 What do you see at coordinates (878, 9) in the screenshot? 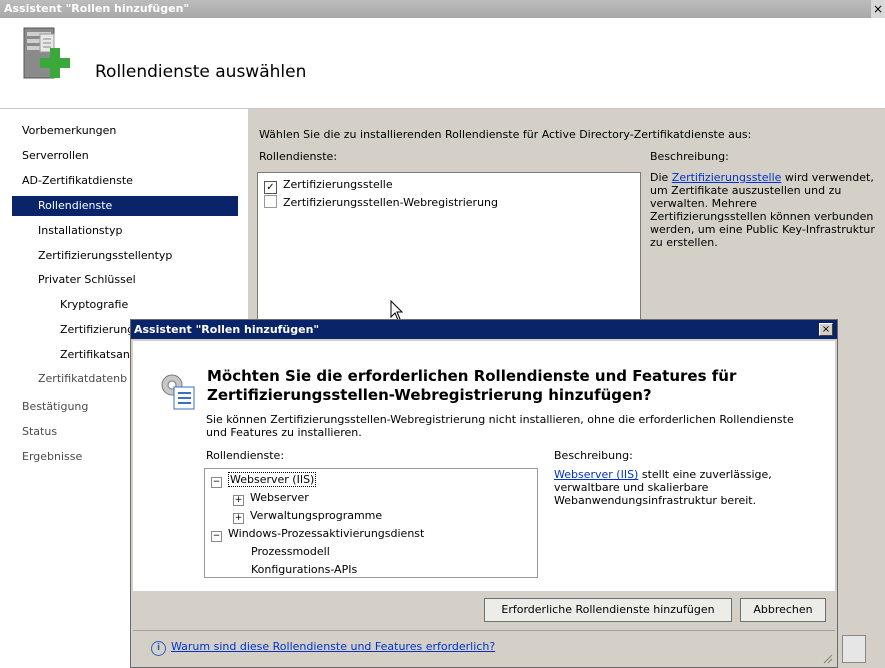
I see `main-close-button: ×` at bounding box center [878, 9].